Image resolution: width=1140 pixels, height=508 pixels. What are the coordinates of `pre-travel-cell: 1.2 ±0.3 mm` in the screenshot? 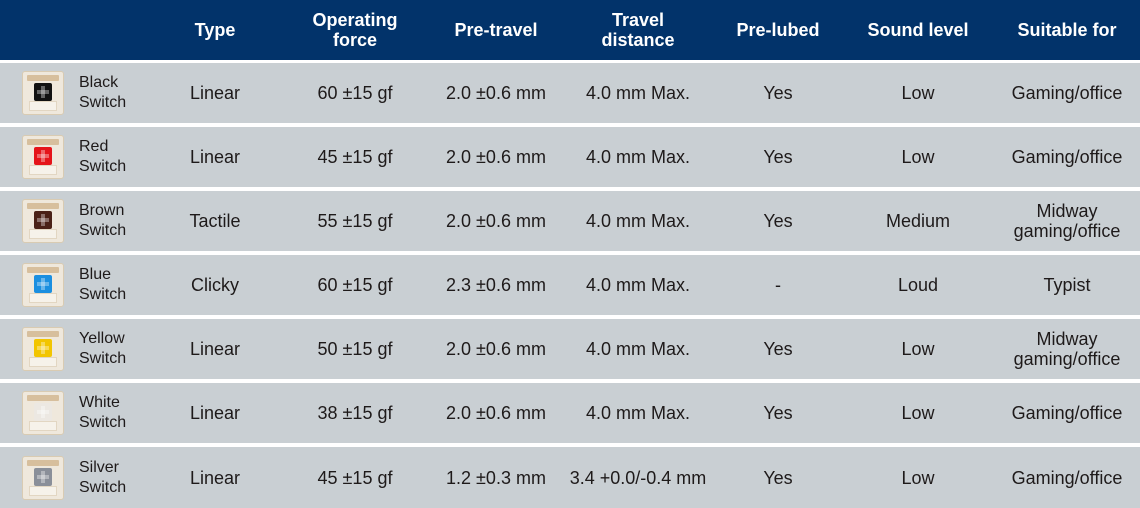 It's located at (496, 477).